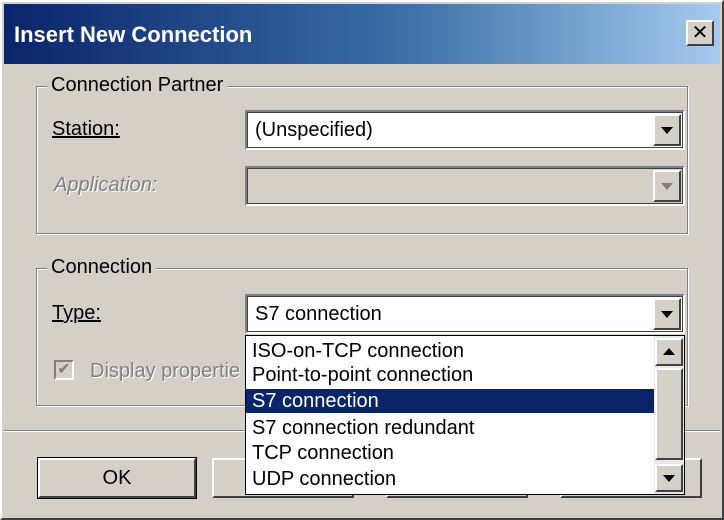 The height and width of the screenshot is (520, 724). I want to click on connection-partner-legend: Connection Partner, so click(137, 85).